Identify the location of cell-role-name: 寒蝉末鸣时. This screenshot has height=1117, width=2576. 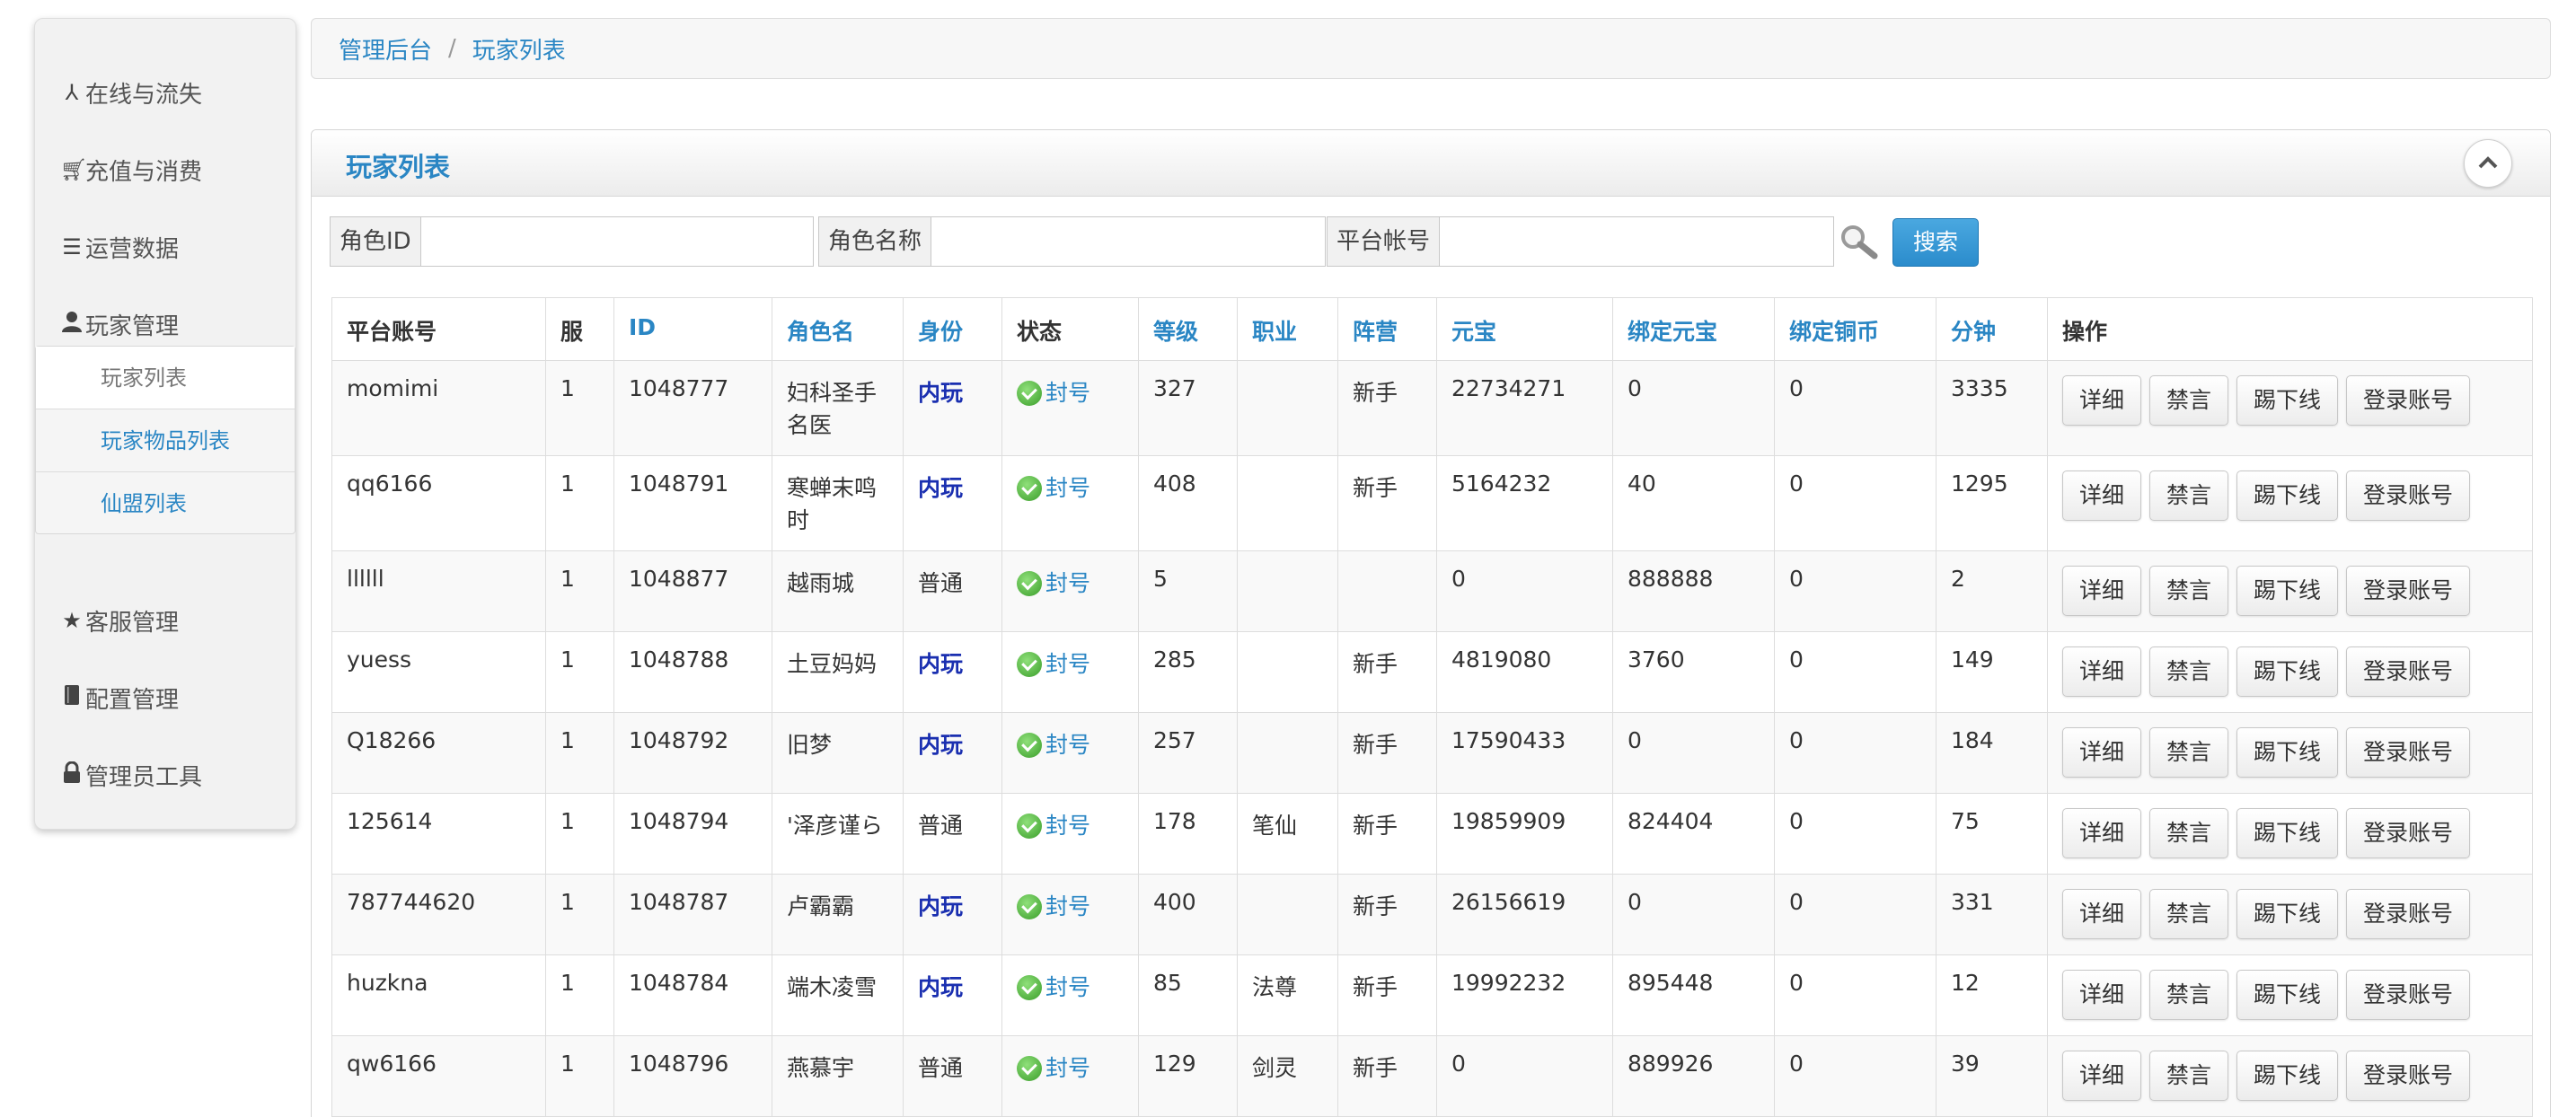
(838, 503).